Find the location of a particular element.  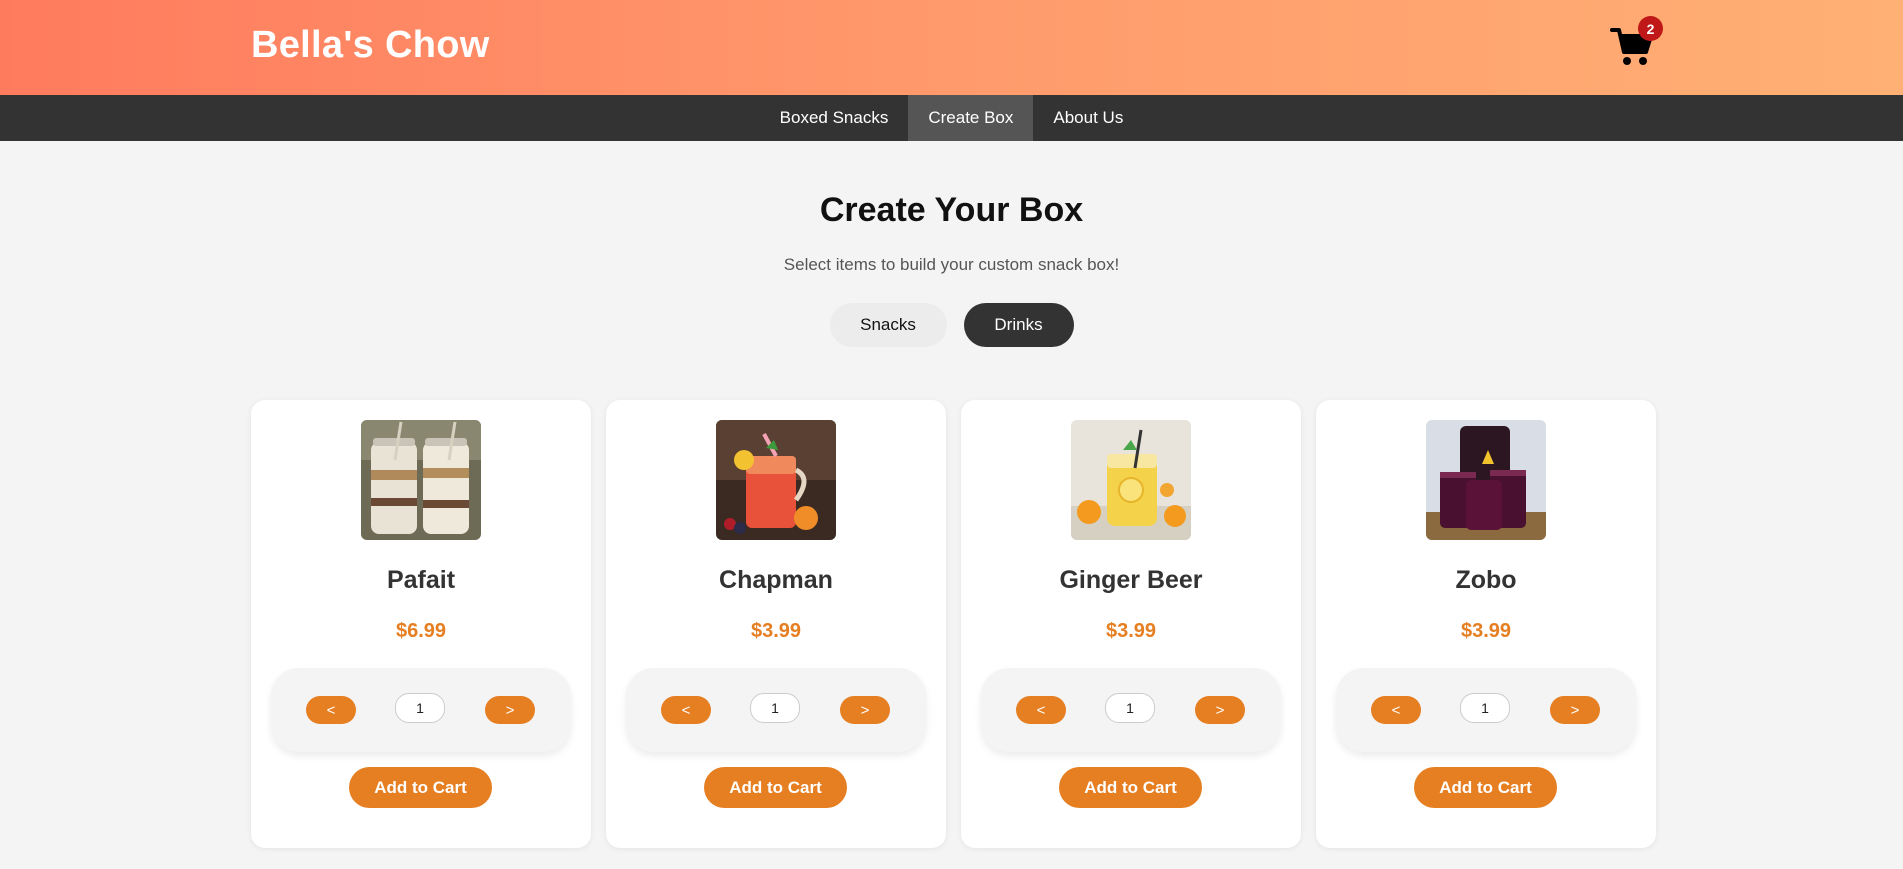

product-card: Zobo $3.99 < > Add to Cart is located at coordinates (1486, 624).